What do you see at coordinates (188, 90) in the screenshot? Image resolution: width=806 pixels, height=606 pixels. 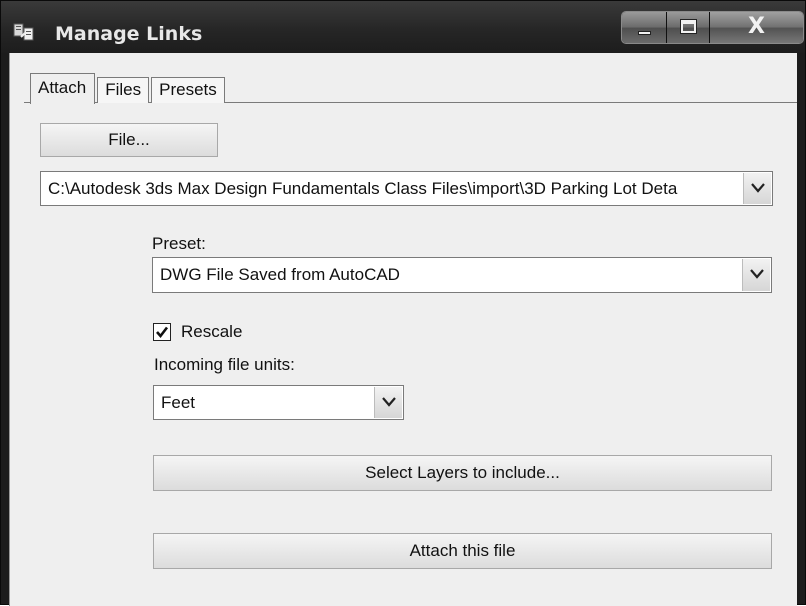 I see `tab-presets: Presets` at bounding box center [188, 90].